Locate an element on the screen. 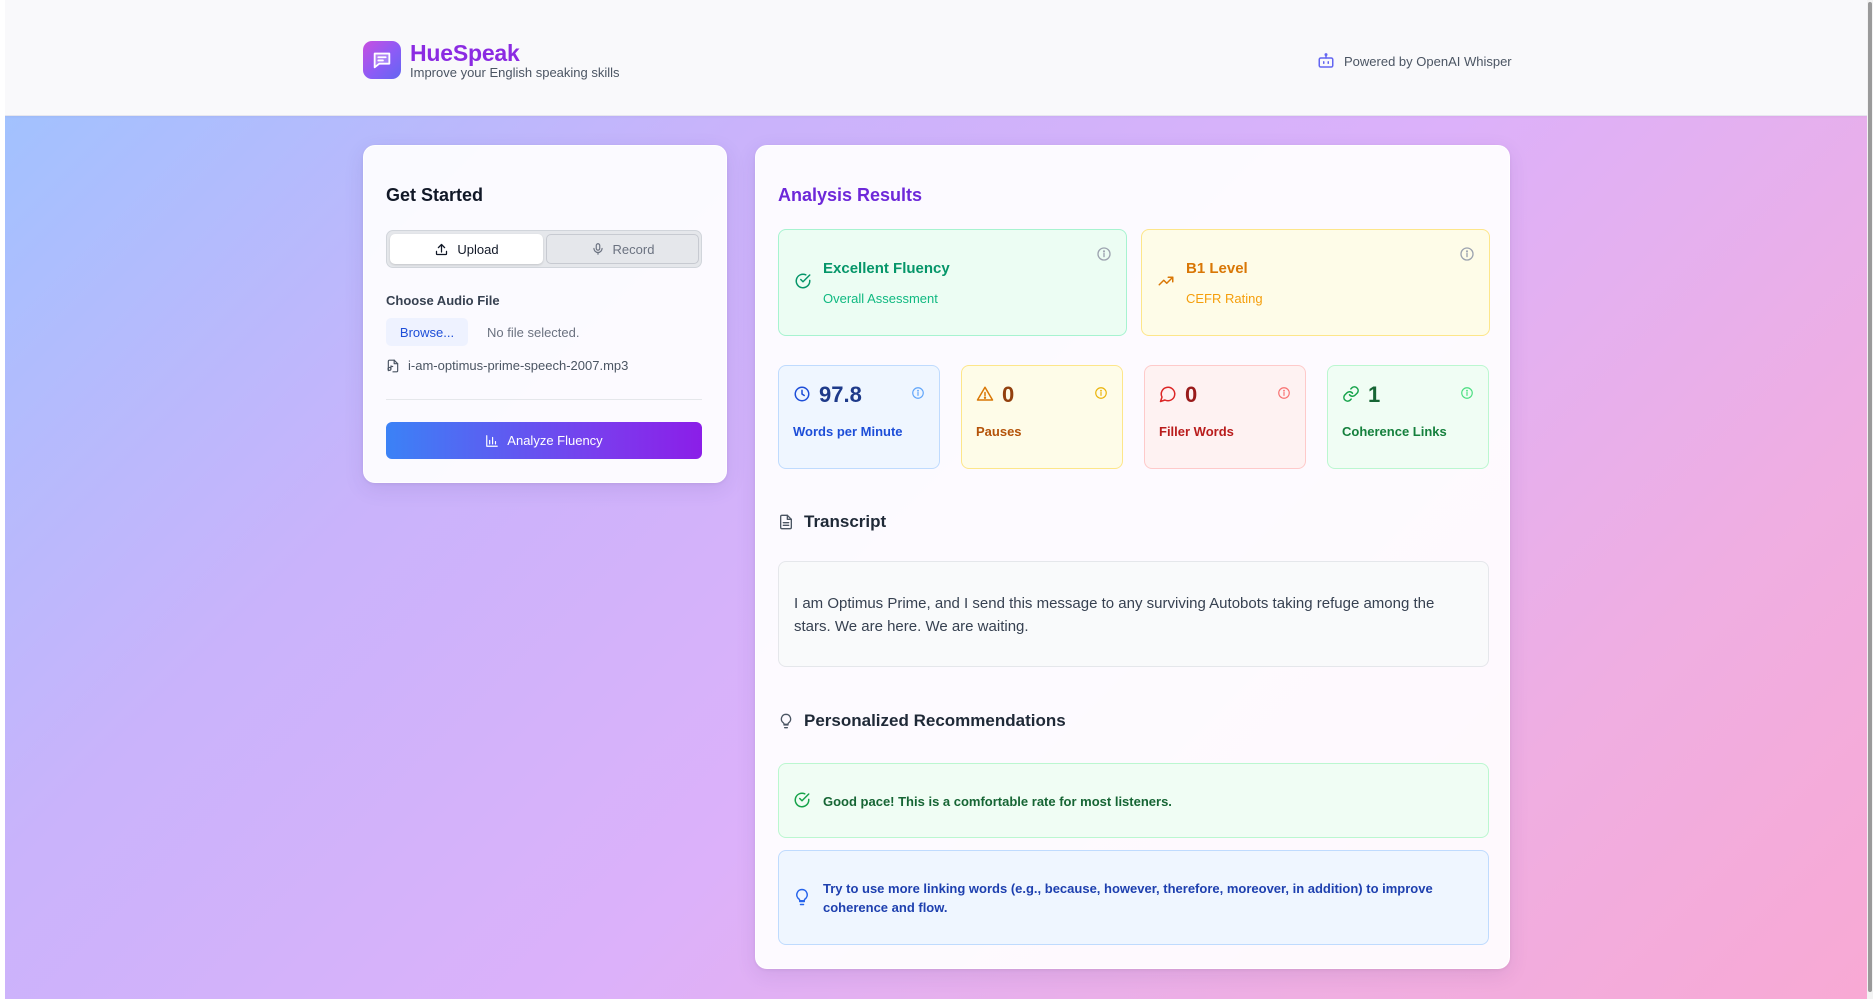  app-logo is located at coordinates (382, 60).